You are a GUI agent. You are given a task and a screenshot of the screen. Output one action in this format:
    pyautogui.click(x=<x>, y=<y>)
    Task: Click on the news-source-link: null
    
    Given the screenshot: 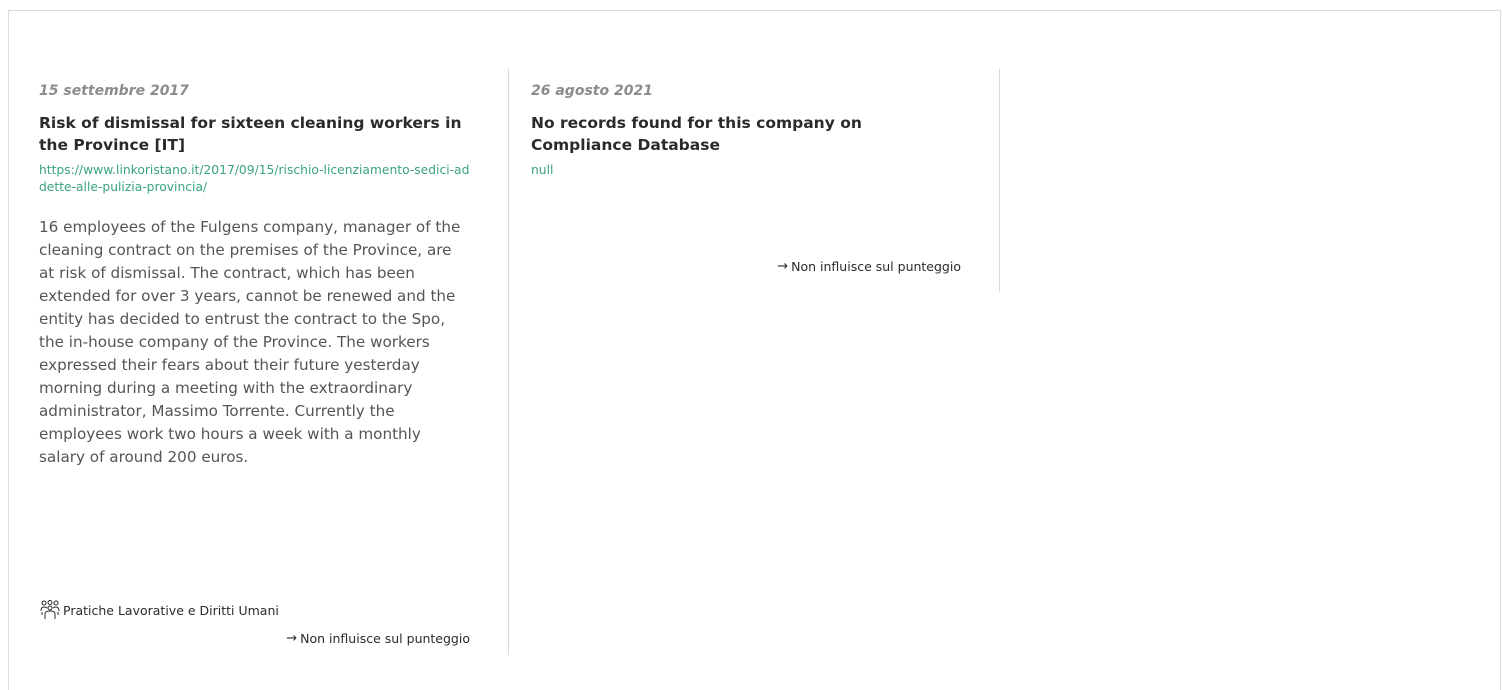 What is the action you would take?
    pyautogui.click(x=746, y=170)
    